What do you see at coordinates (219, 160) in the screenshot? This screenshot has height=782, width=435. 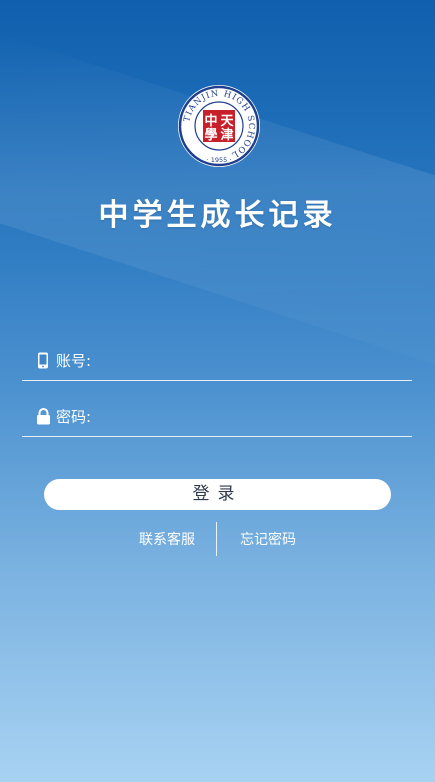 I see `logo-year: · 1955 ·` at bounding box center [219, 160].